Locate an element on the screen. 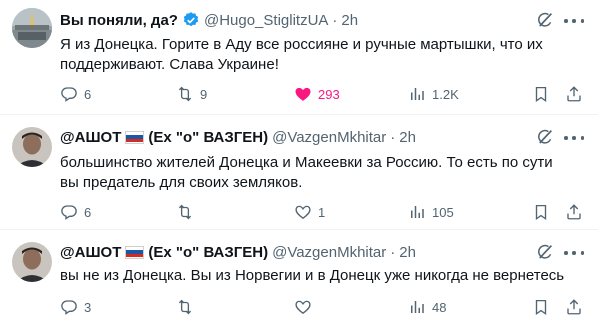 The width and height of the screenshot is (598, 326). like-button is located at coordinates (306, 307).